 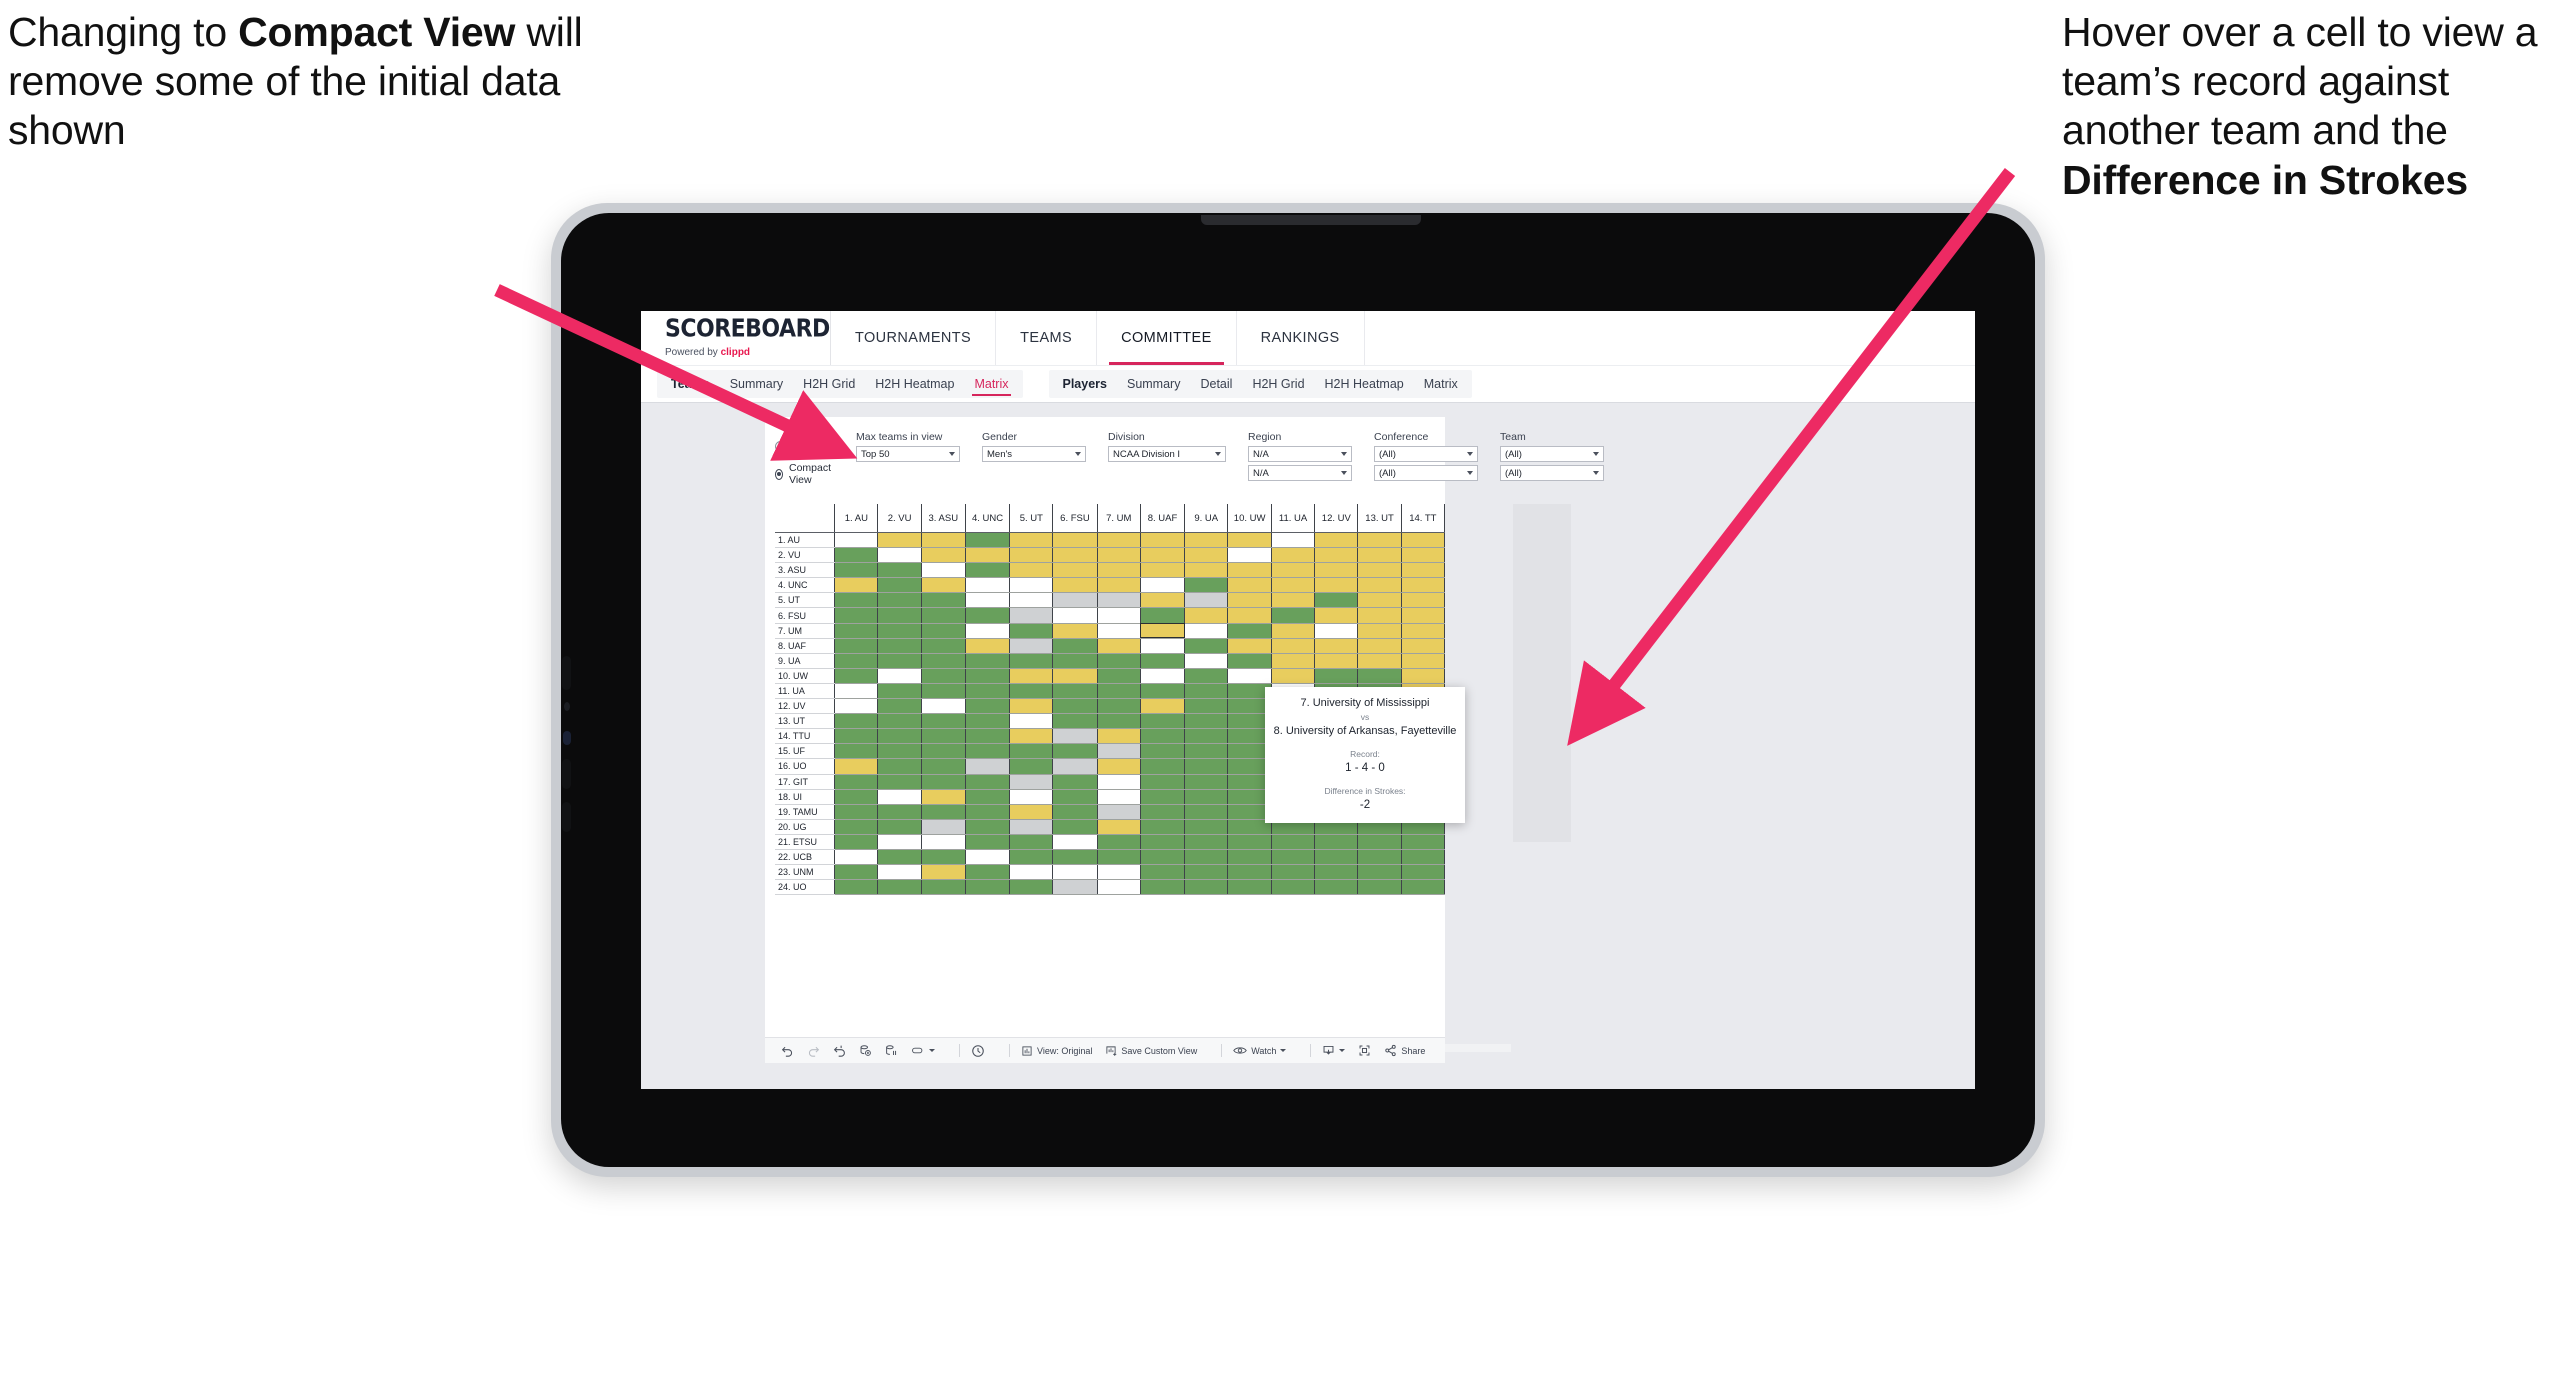 What do you see at coordinates (899, 518) in the screenshot?
I see `matrix-col-header: 2. VU` at bounding box center [899, 518].